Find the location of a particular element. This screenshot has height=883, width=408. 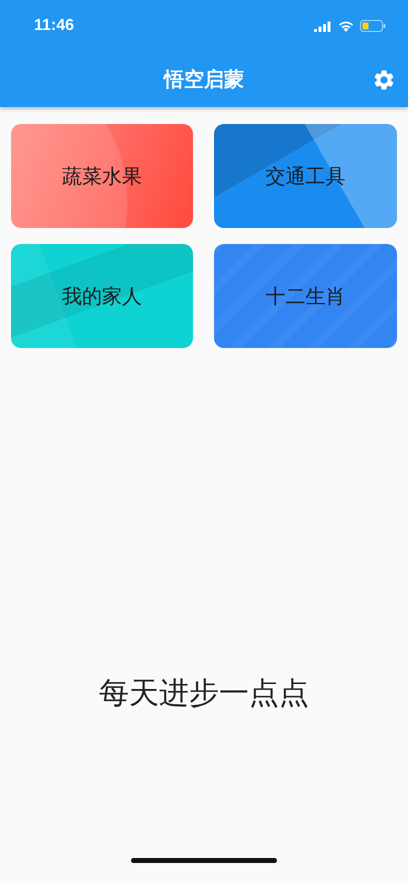

wifi-icon is located at coordinates (346, 26).